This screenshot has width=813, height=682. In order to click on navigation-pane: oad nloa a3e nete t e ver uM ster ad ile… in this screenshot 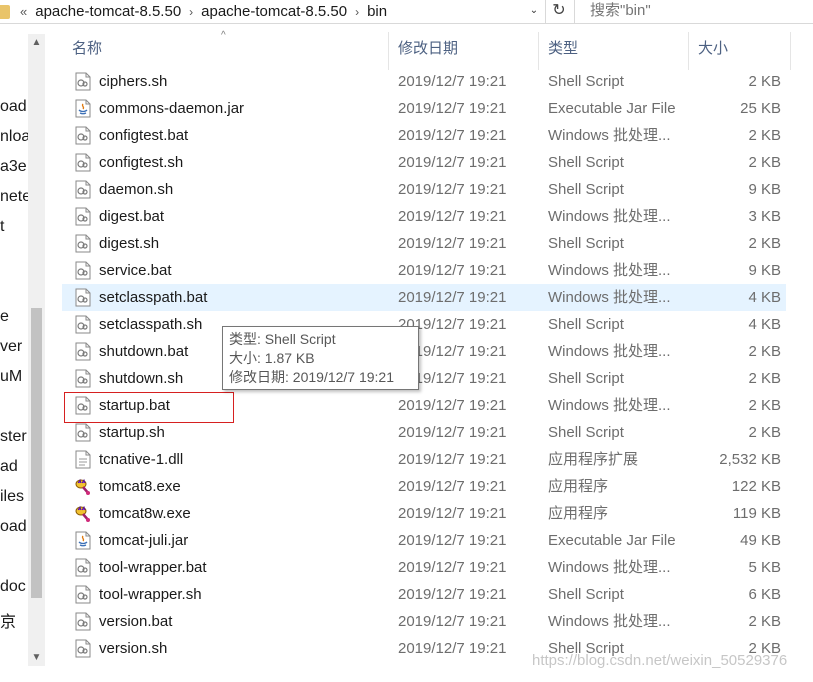, I will do `click(24, 353)`.